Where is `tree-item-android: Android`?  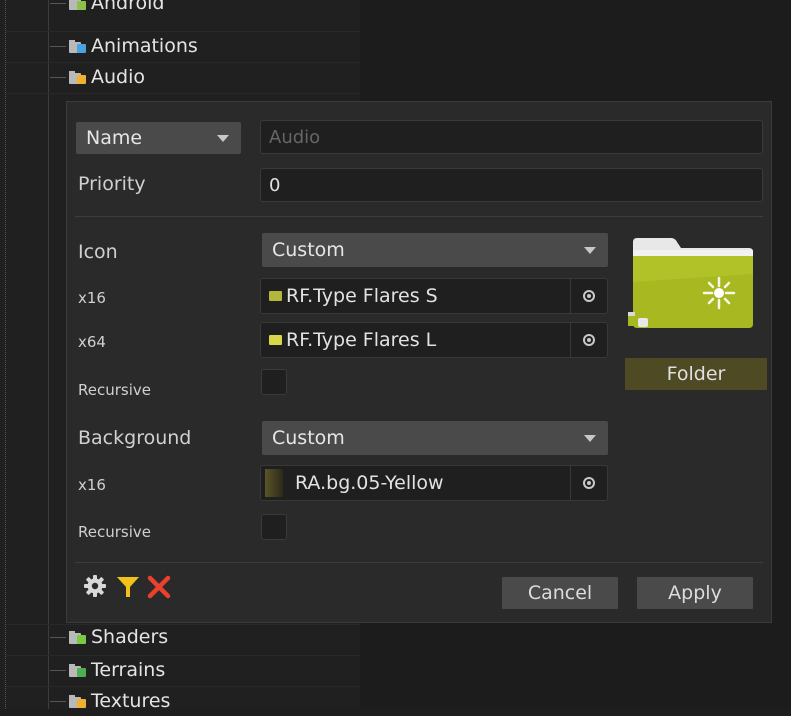
tree-item-android: Android is located at coordinates (107, 9).